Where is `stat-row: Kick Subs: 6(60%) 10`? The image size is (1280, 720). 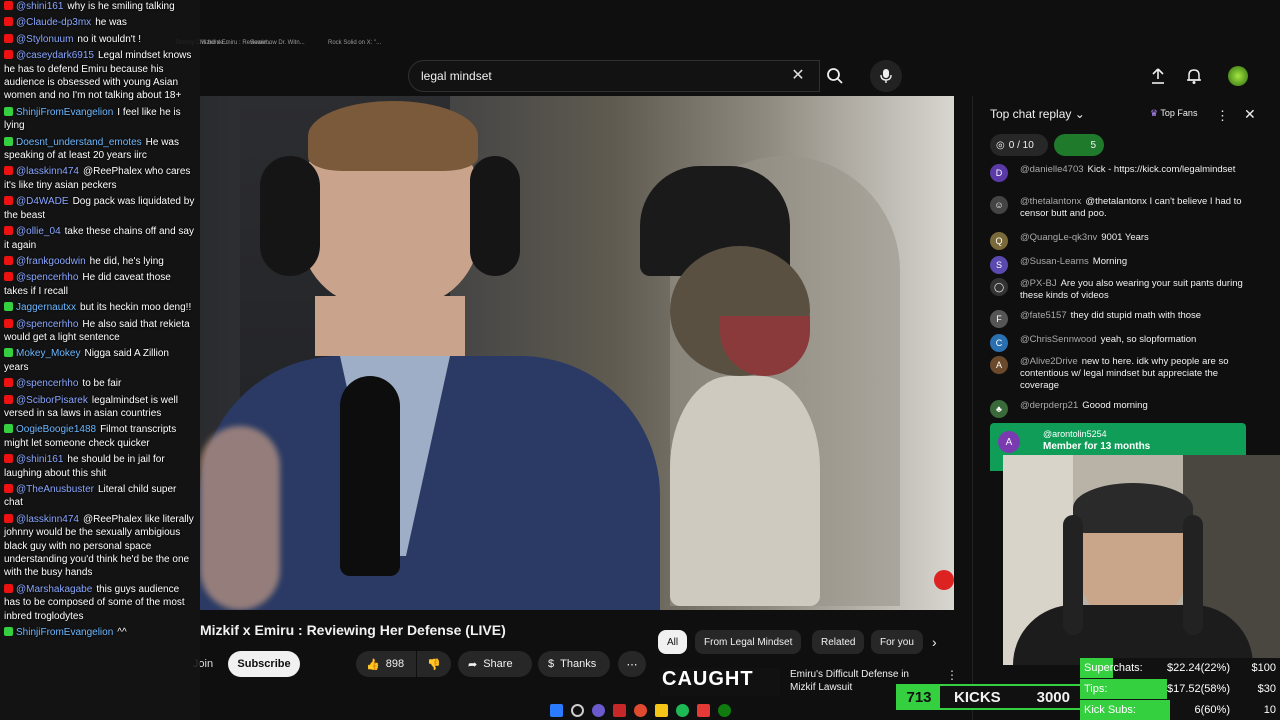 stat-row: Kick Subs: 6(60%) 10 is located at coordinates (1180, 710).